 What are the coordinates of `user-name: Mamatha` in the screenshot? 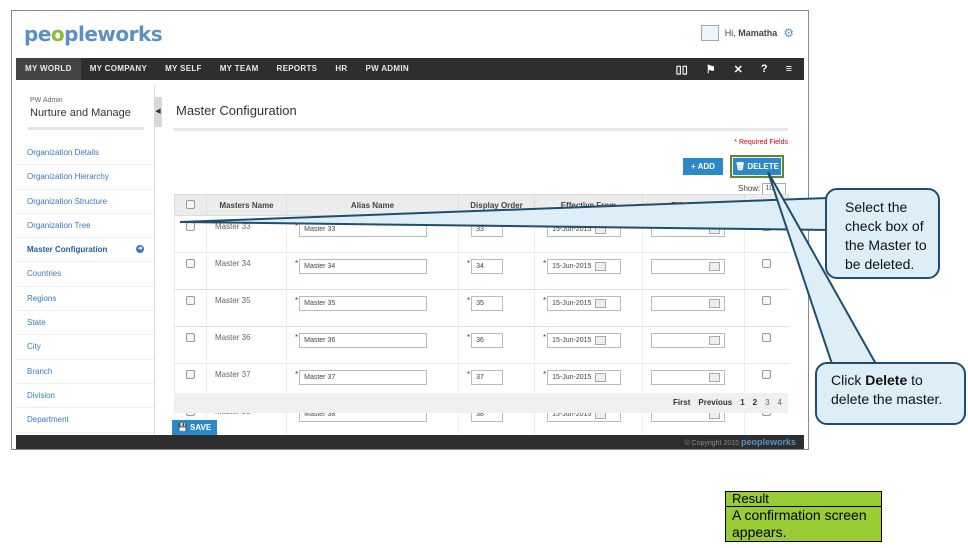 It's located at (758, 33).